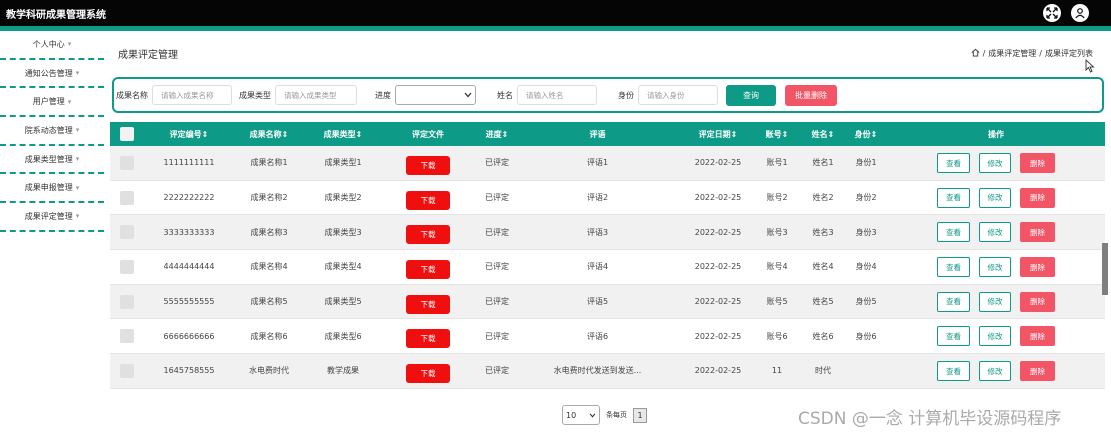  Describe the element at coordinates (777, 302) in the screenshot. I see `account: 账号5` at that location.